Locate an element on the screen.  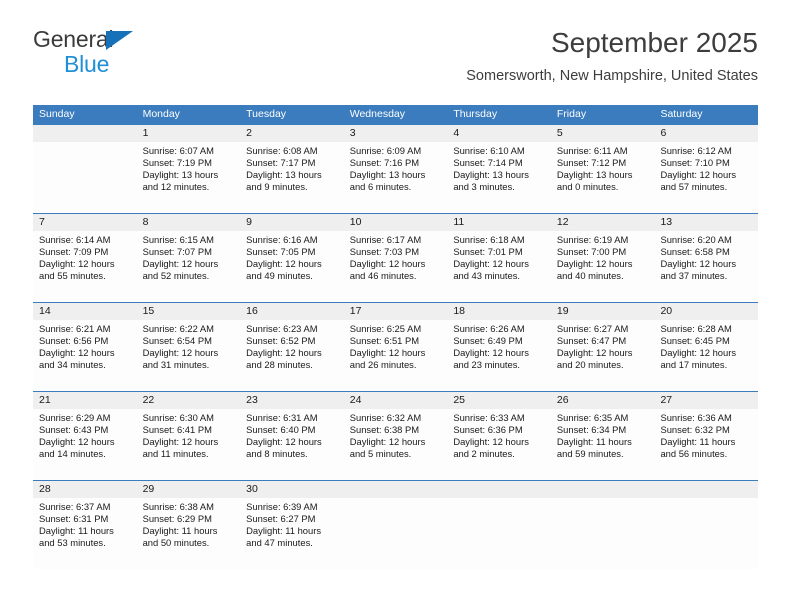
day-number: 24 is located at coordinates (396, 400).